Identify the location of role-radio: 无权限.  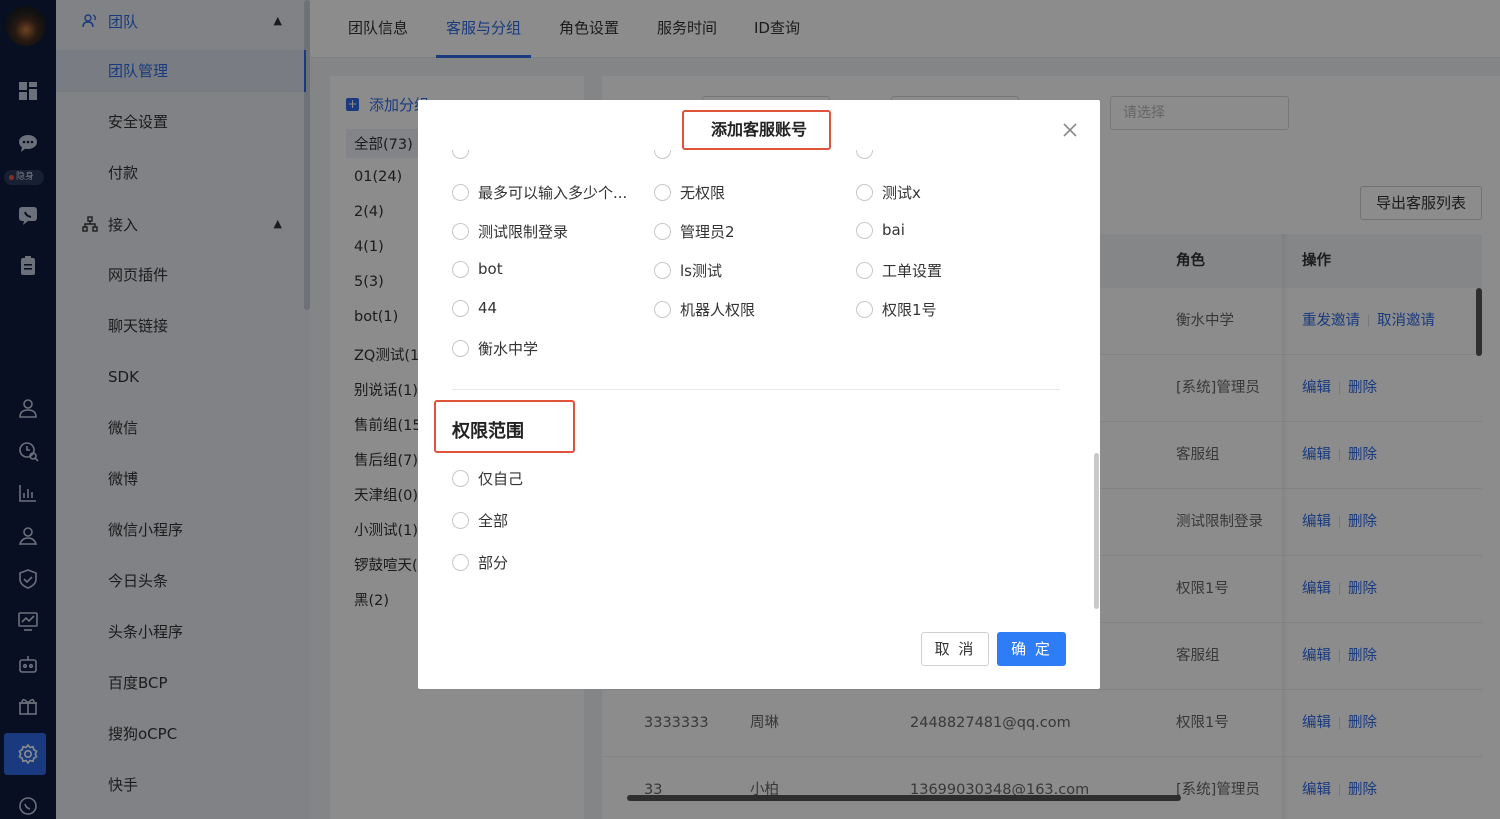
(689, 192).